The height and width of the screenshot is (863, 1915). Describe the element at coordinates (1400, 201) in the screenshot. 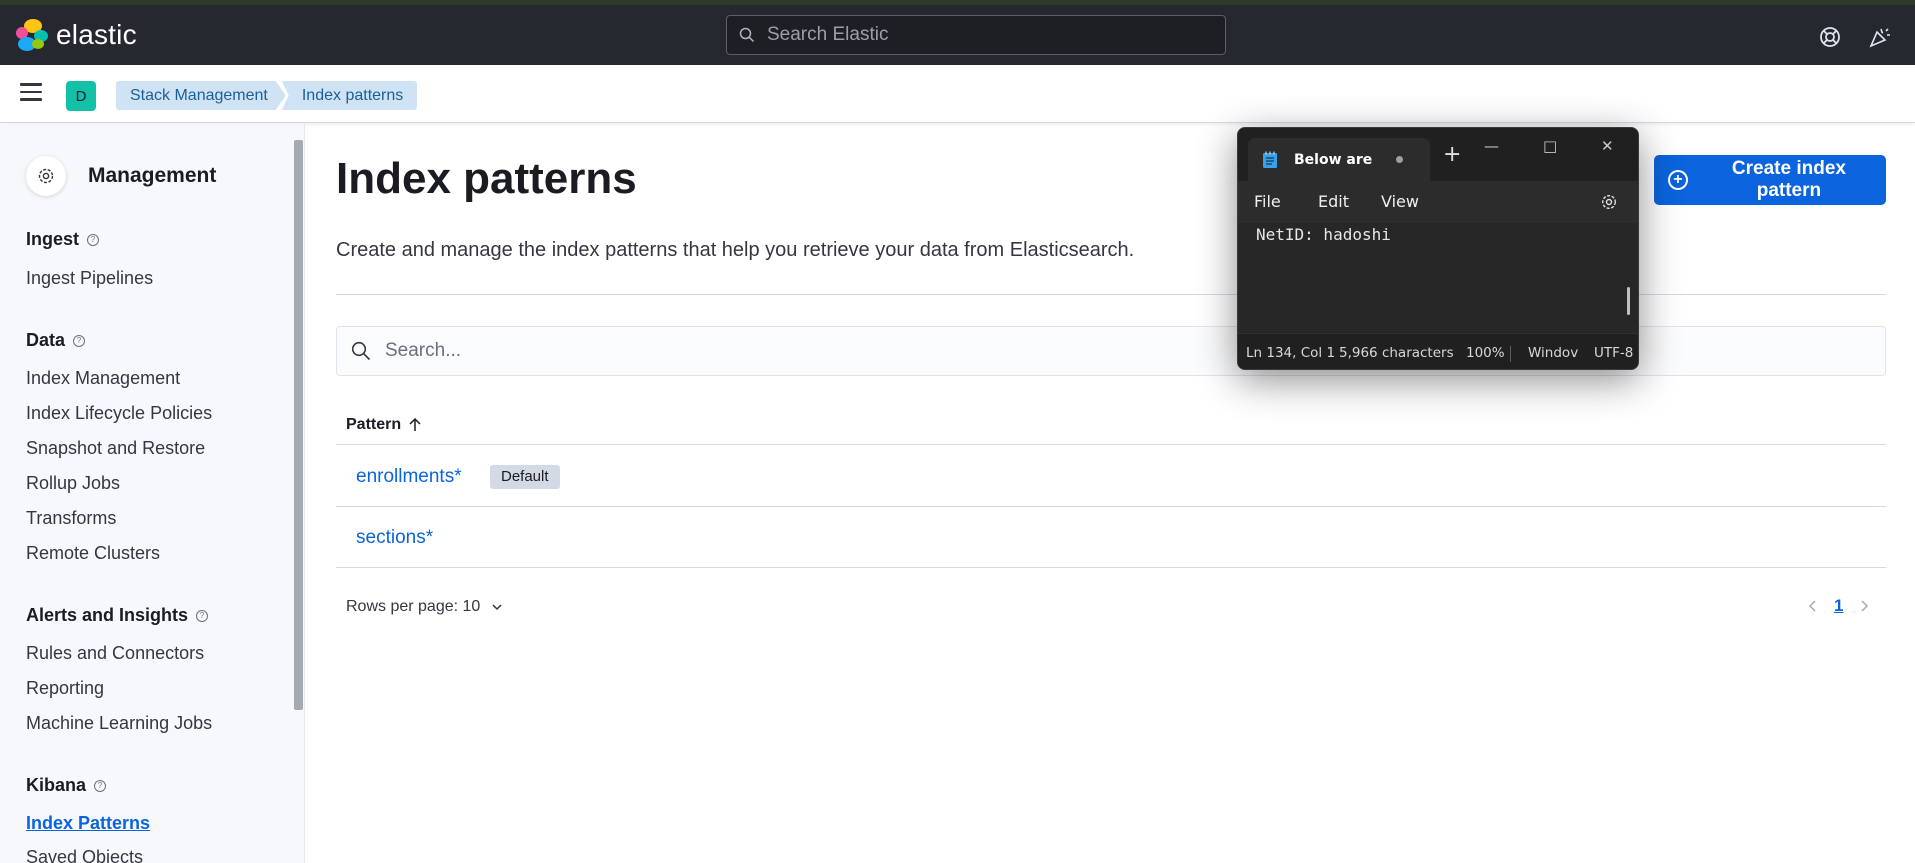

I see `menu-item-view: View` at that location.